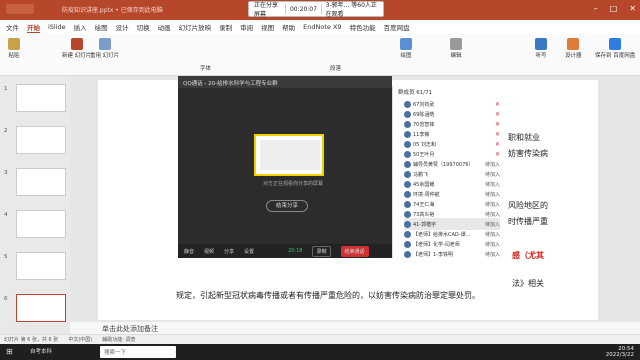 Image resolution: width=640 pixels, height=360 pixels. Describe the element at coordinates (104, 44) in the screenshot. I see `reuse-icon` at that location.